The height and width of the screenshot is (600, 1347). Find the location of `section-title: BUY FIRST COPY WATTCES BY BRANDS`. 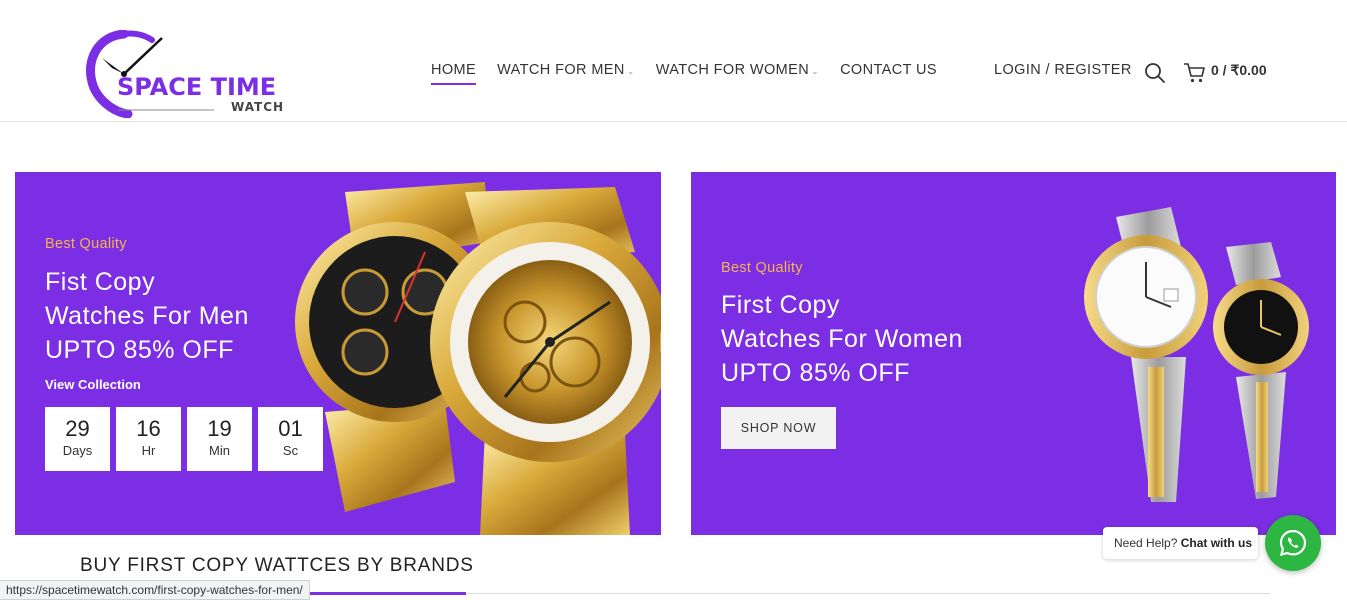

section-title: BUY FIRST COPY WATTCES BY BRANDS is located at coordinates (277, 565).